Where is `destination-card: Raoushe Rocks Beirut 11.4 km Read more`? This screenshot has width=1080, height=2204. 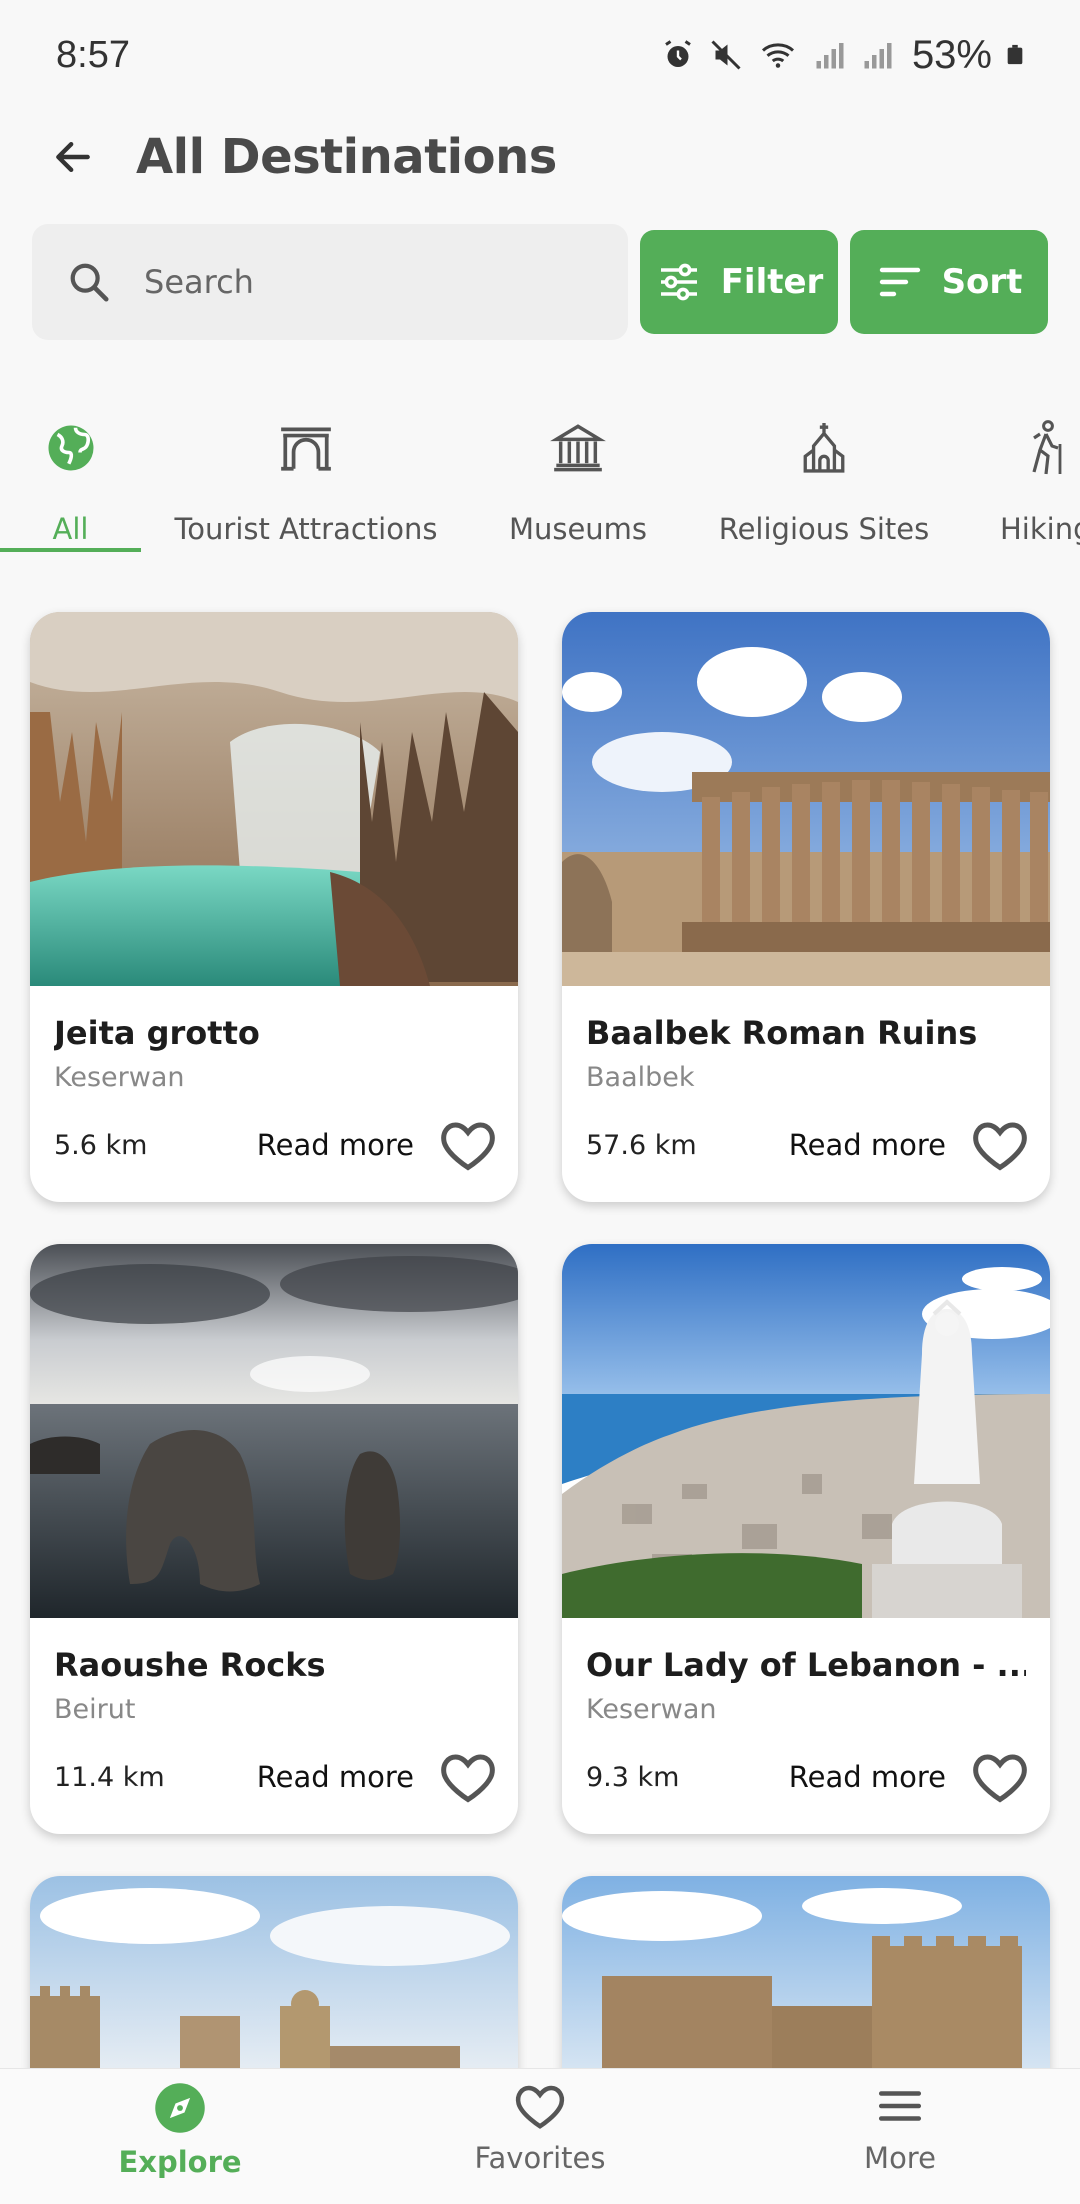 destination-card: Raoushe Rocks Beirut 11.4 km Read more is located at coordinates (274, 1539).